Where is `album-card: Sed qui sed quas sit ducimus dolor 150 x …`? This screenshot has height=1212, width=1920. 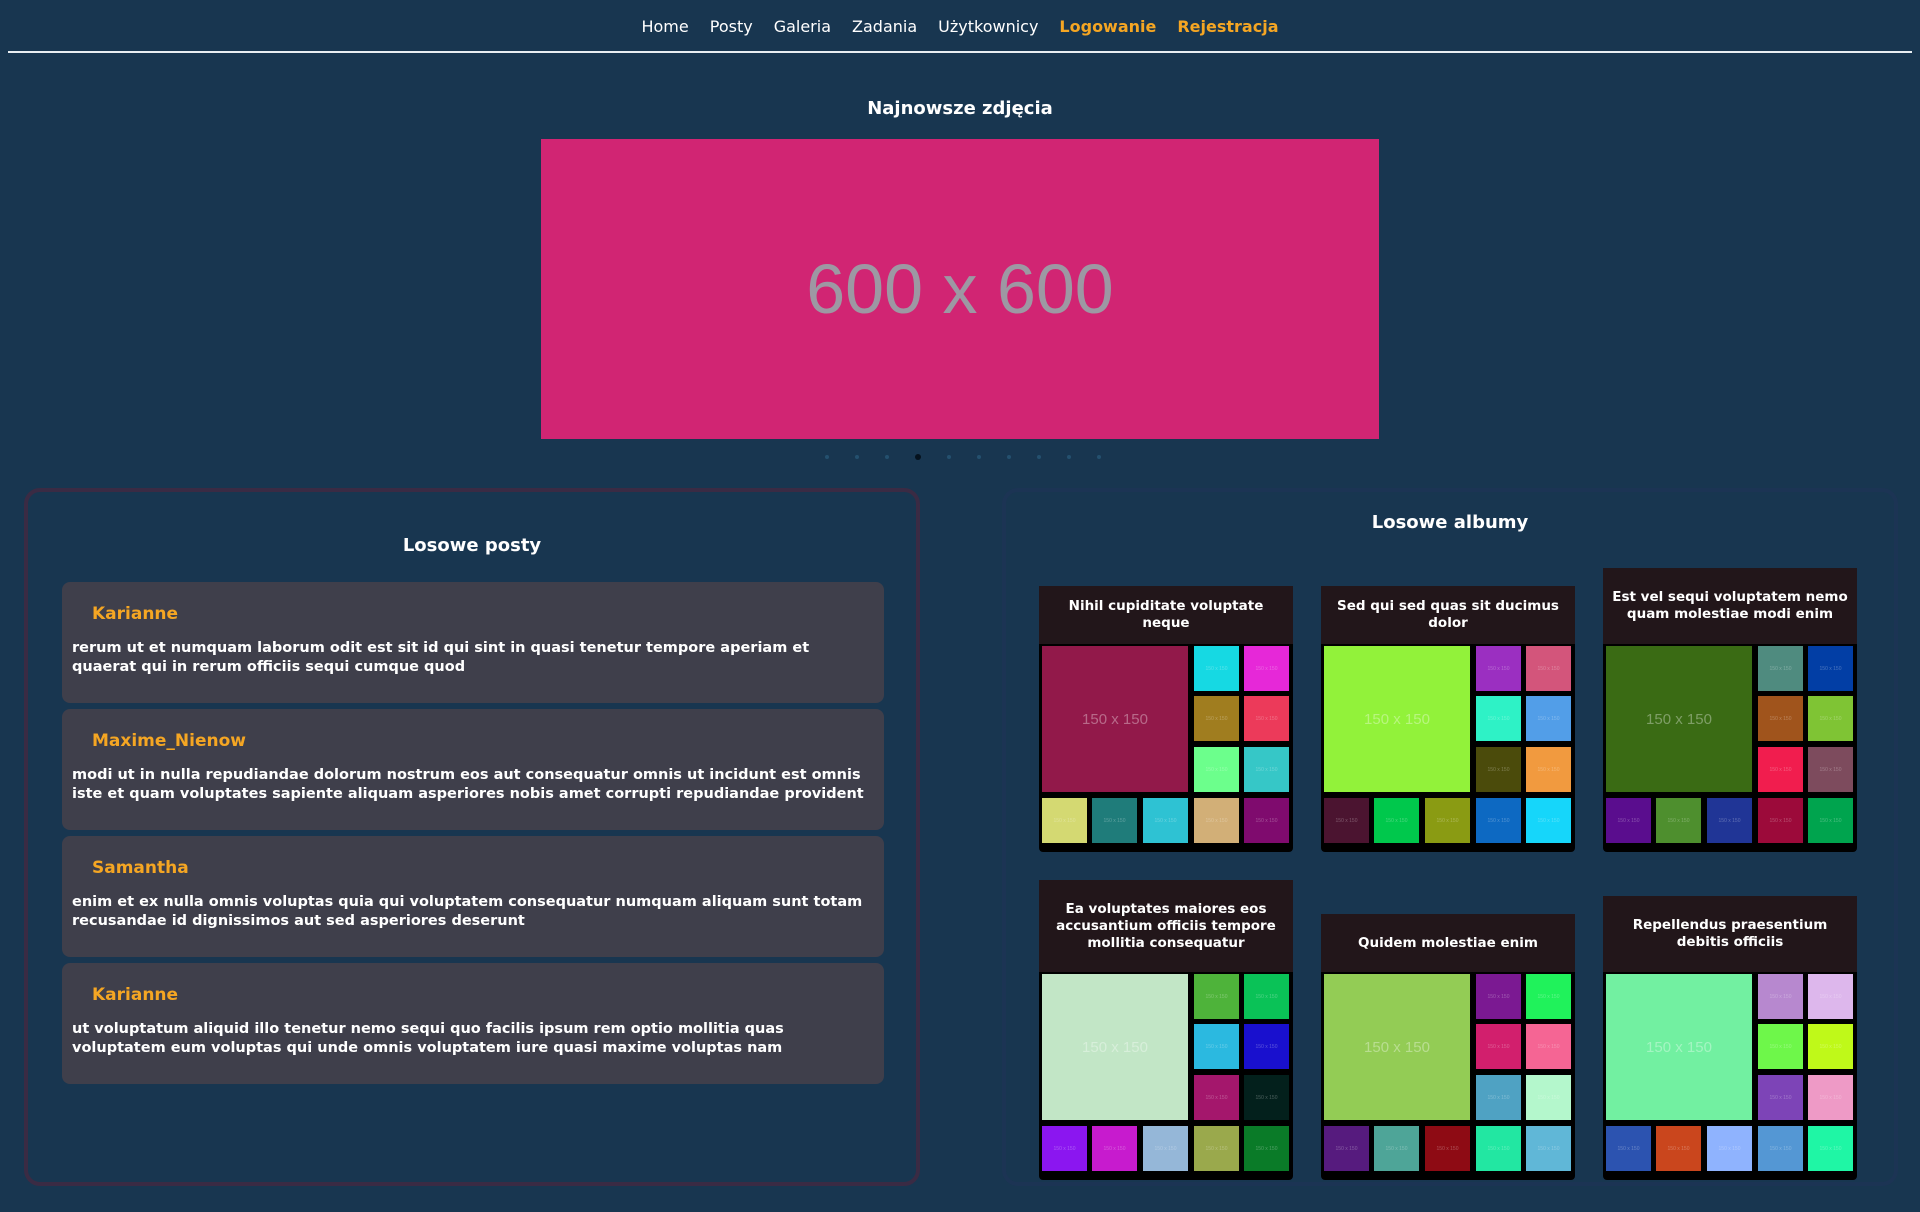 album-card: Sed qui sed quas sit ducimus dolor 150 x … is located at coordinates (1448, 719).